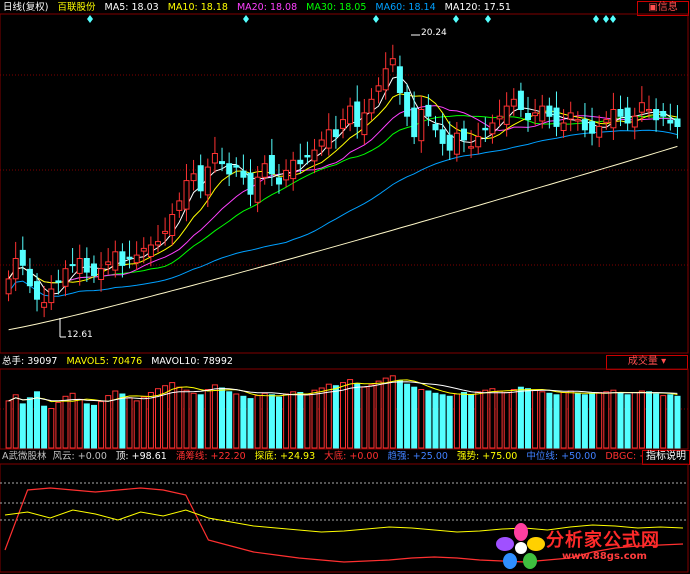  I want to click on low-price-label: 12.61, so click(80, 335).